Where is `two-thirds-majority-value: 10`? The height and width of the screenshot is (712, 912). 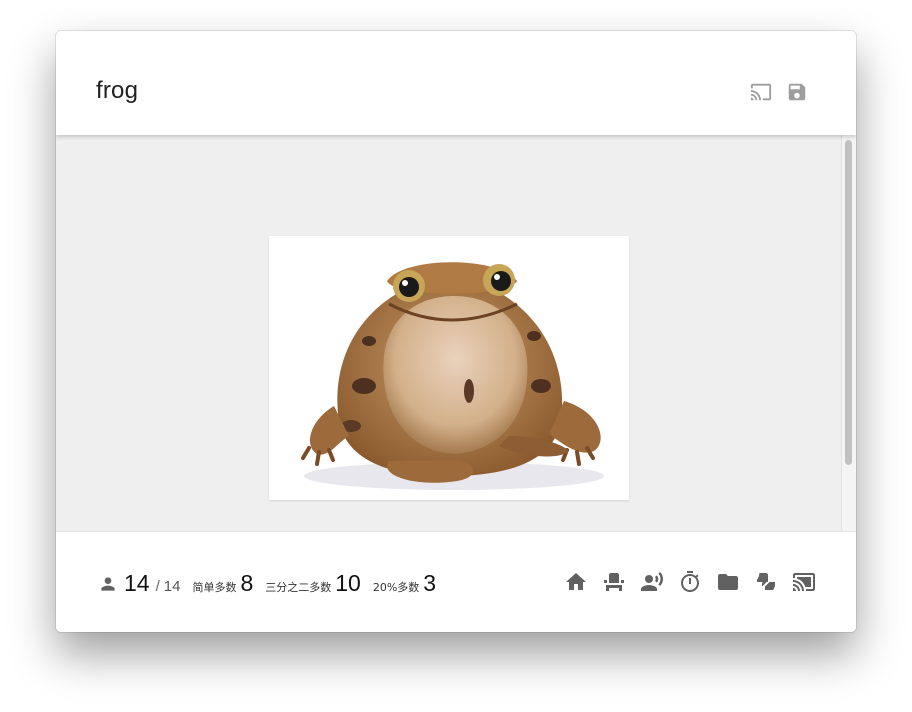 two-thirds-majority-value: 10 is located at coordinates (348, 583).